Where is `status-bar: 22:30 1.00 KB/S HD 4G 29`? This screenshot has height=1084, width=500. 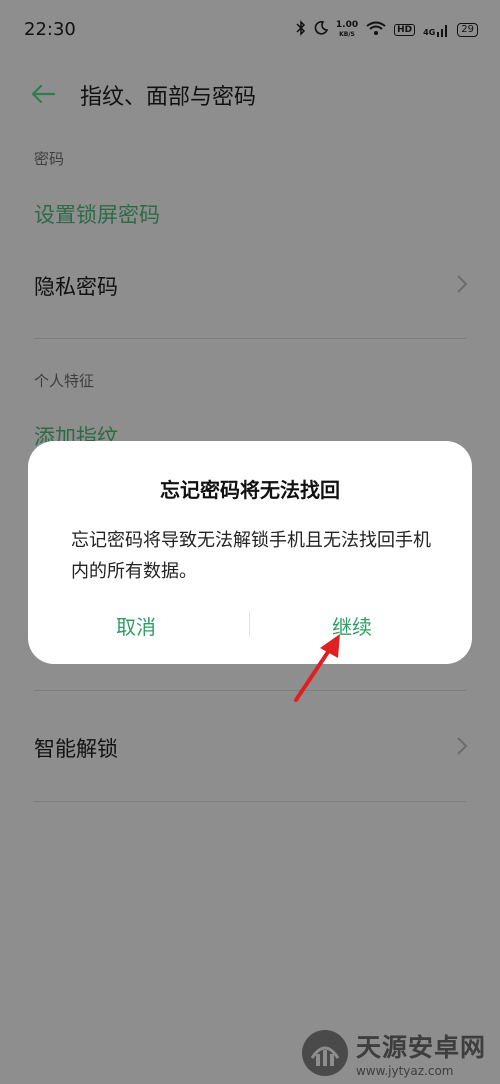 status-bar: 22:30 1.00 KB/S HD 4G 29 is located at coordinates (250, 30).